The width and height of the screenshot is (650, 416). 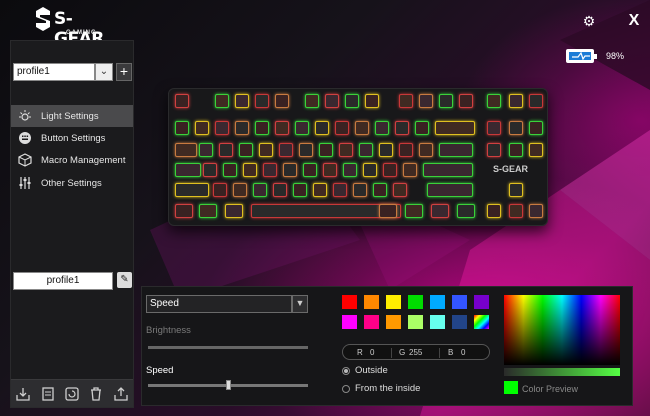 What do you see at coordinates (72, 160) in the screenshot?
I see `nav-macro-management: Macro Management` at bounding box center [72, 160].